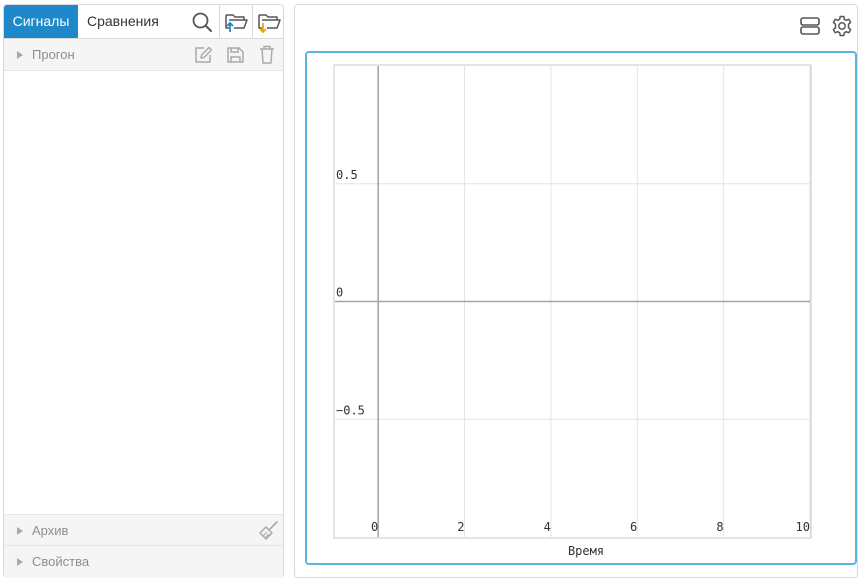 The image size is (862, 586). I want to click on x-axis-label: Время, so click(586, 551).